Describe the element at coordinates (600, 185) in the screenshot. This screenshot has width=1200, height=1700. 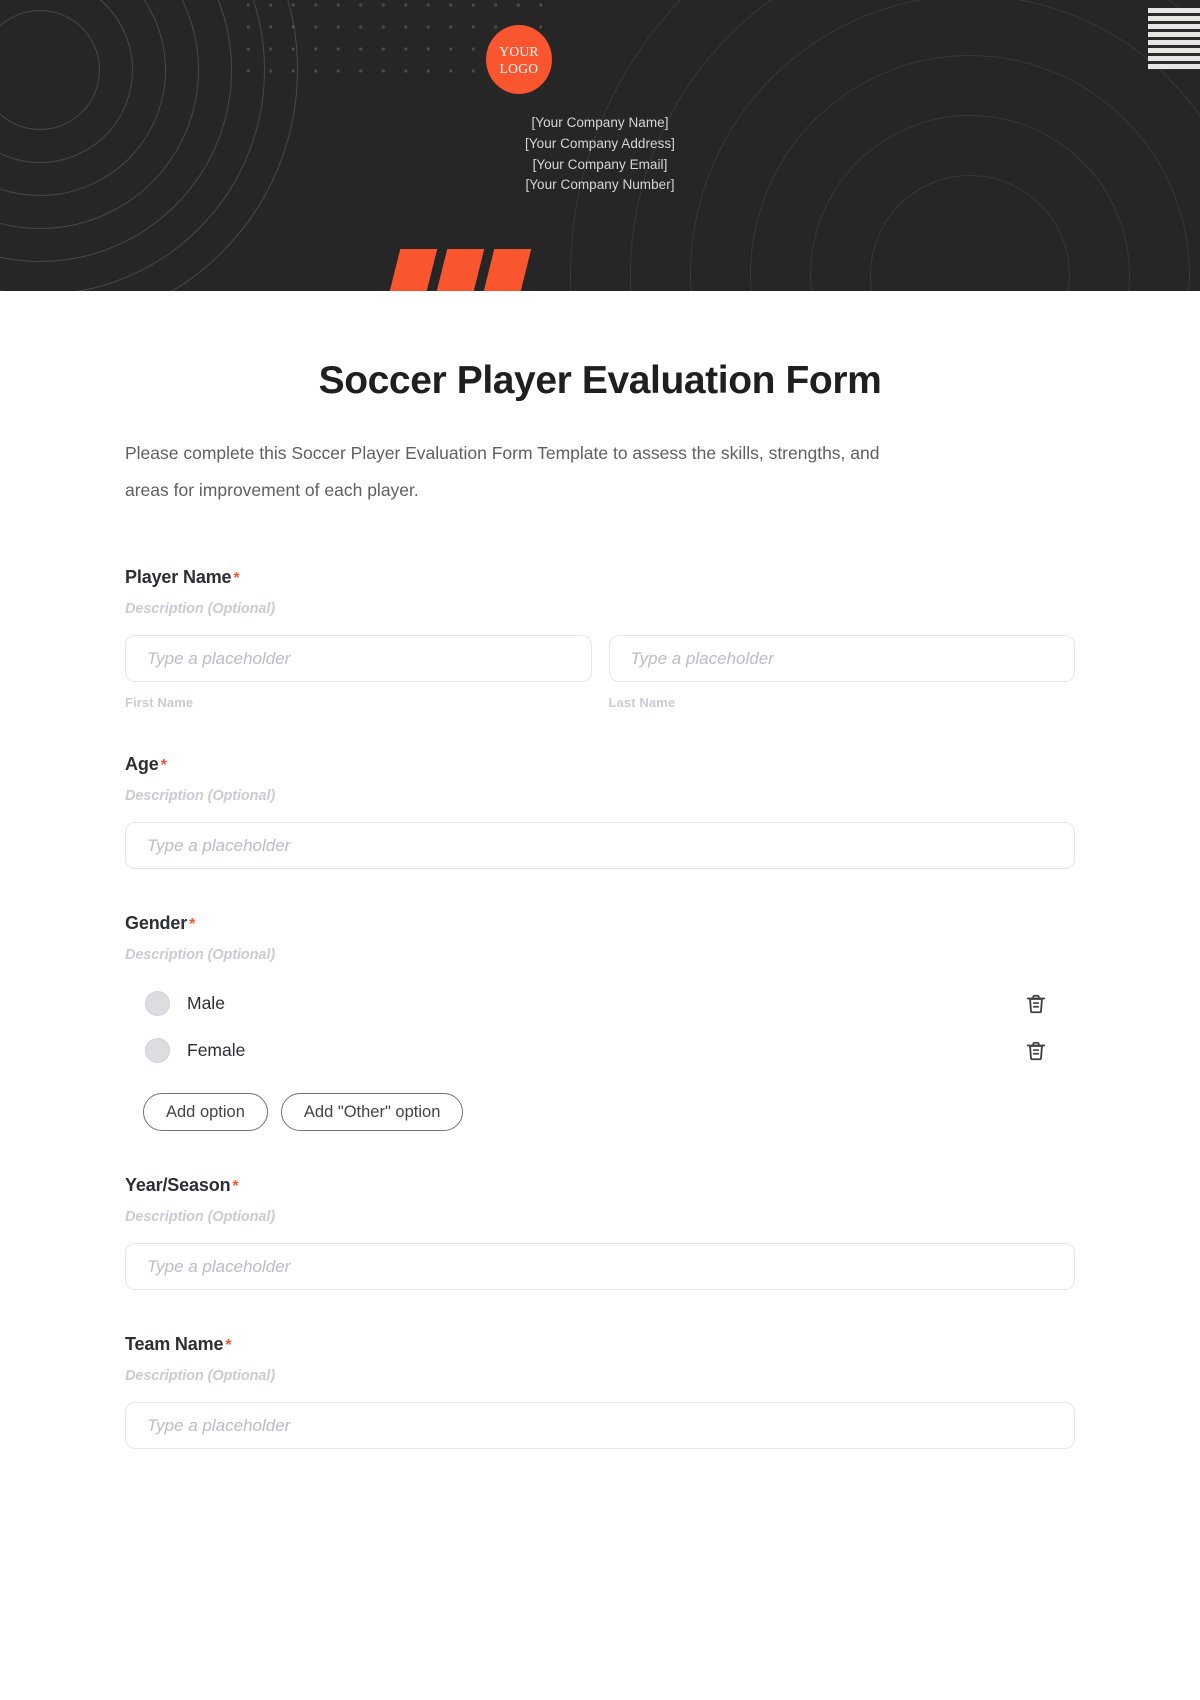
I see `company-number: [Your Company Number]` at that location.